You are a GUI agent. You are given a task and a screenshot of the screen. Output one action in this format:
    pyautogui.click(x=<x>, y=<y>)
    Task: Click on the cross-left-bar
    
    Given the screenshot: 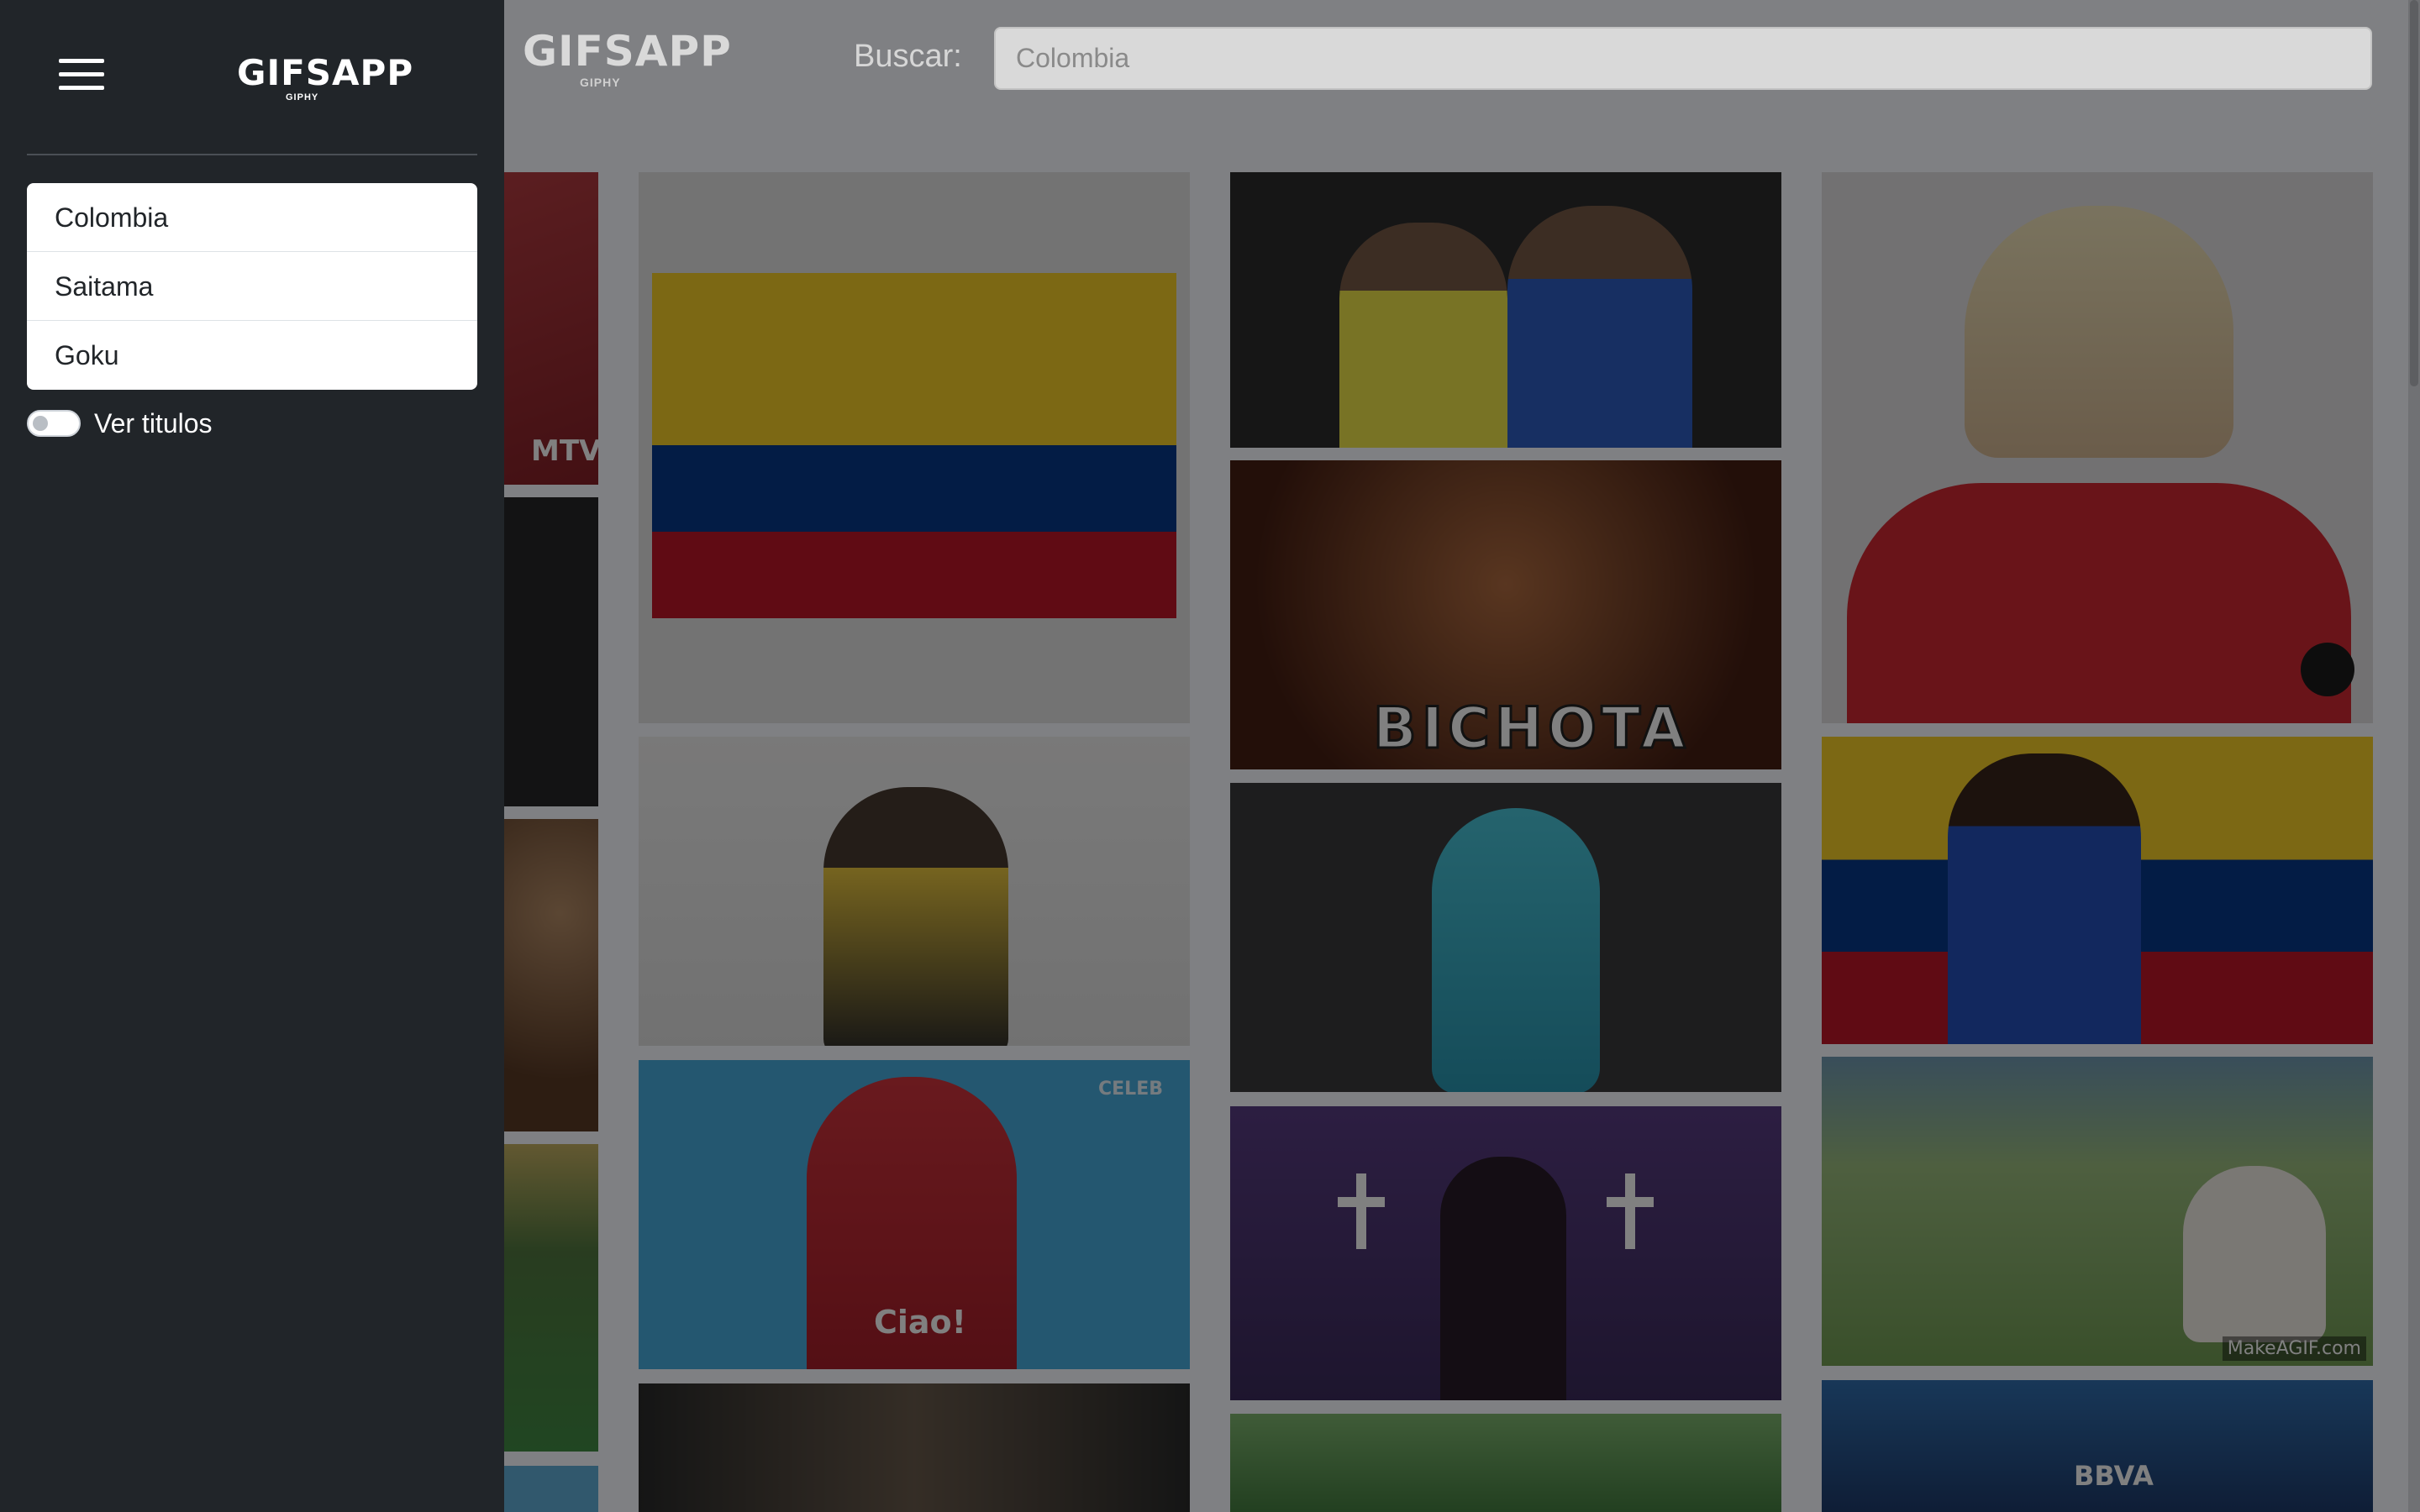 What is the action you would take?
    pyautogui.click(x=1361, y=1202)
    